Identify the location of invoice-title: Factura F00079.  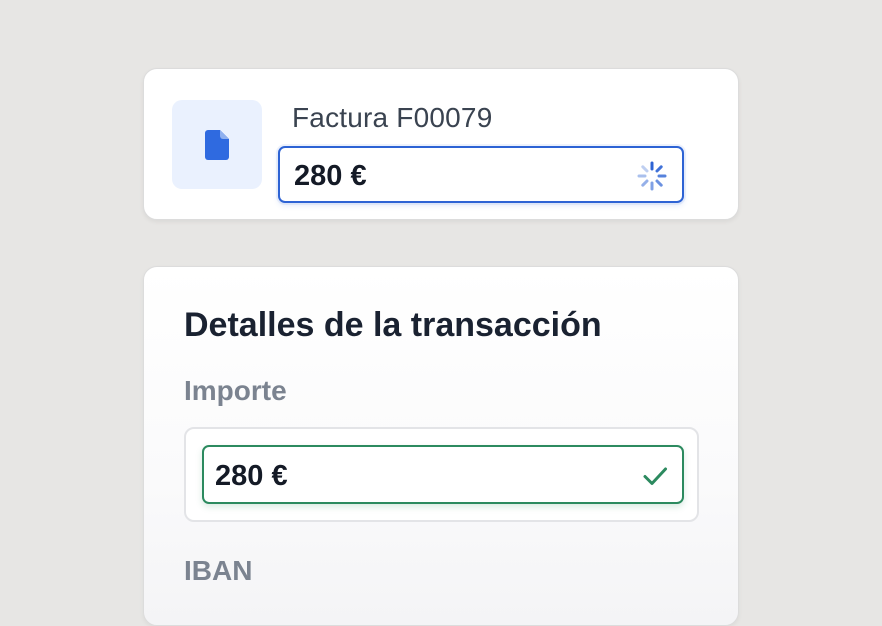
(392, 117).